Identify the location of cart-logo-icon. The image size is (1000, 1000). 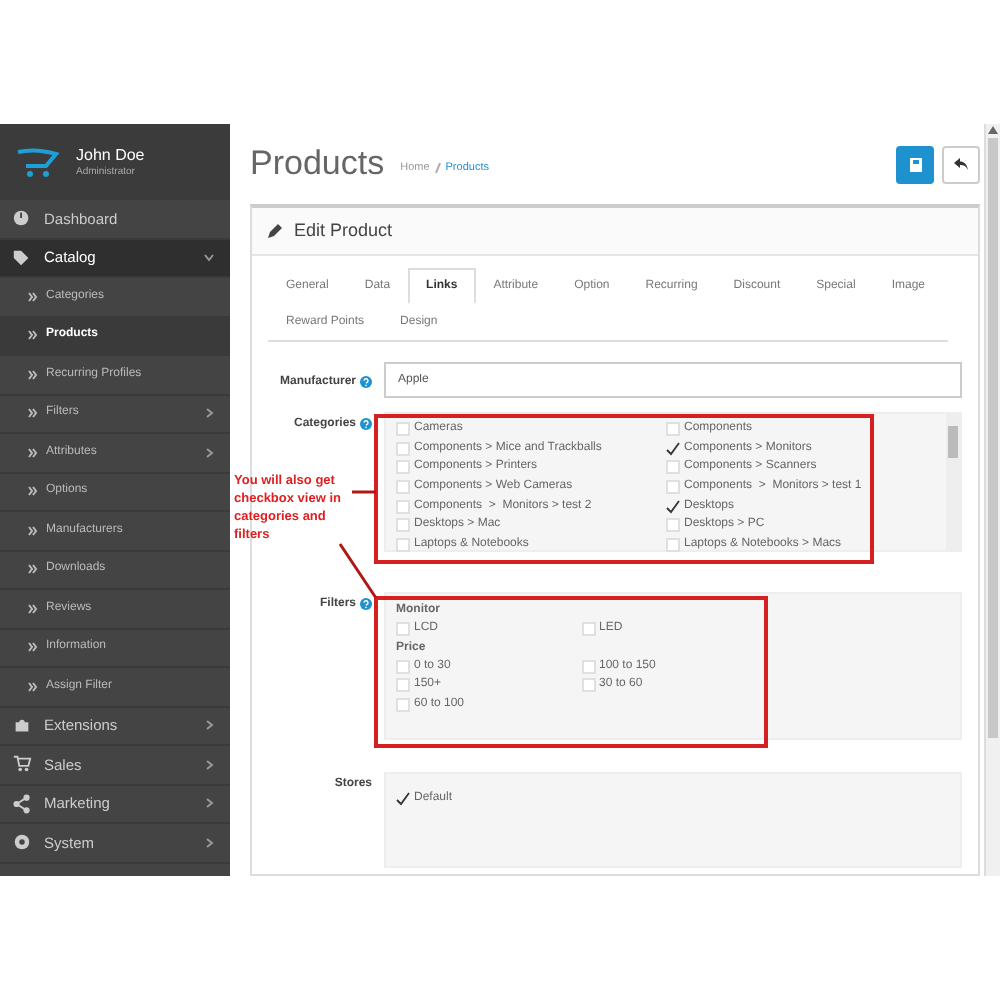
(38, 162).